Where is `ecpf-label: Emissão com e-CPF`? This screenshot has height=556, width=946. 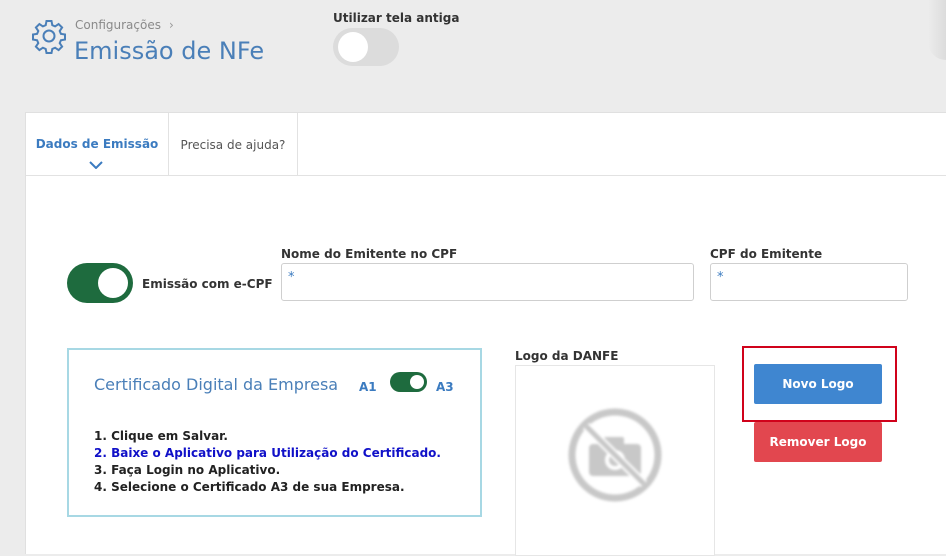 ecpf-label: Emissão com e-CPF is located at coordinates (207, 284).